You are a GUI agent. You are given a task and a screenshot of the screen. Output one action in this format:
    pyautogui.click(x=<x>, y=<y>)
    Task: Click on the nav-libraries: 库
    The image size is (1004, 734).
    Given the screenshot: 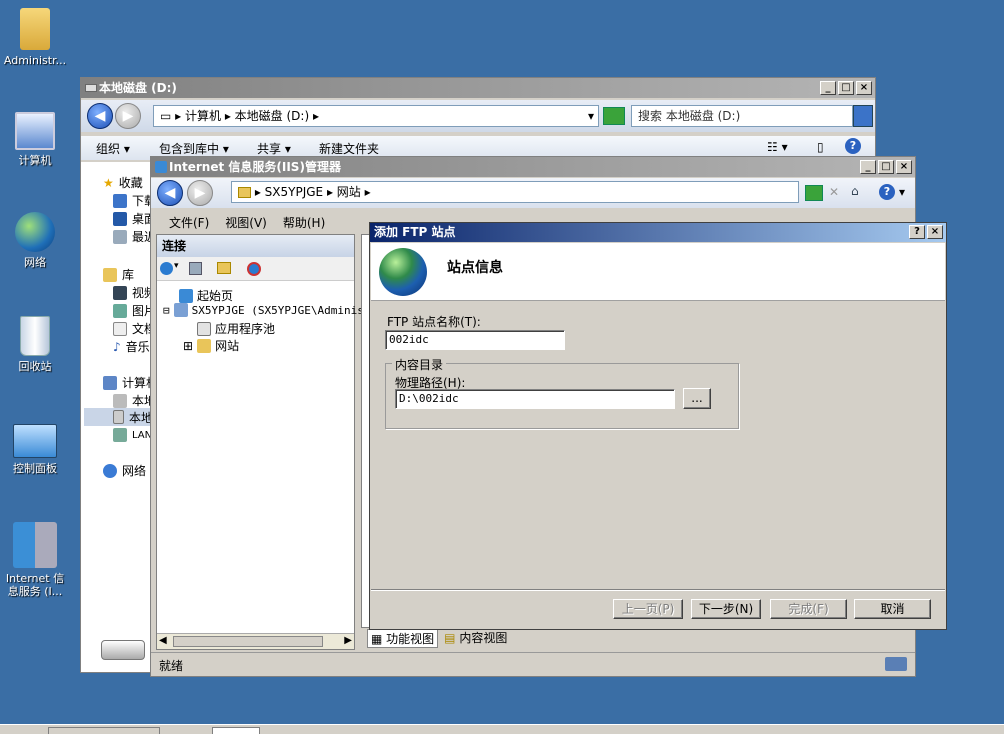 What is the action you would take?
    pyautogui.click(x=118, y=274)
    